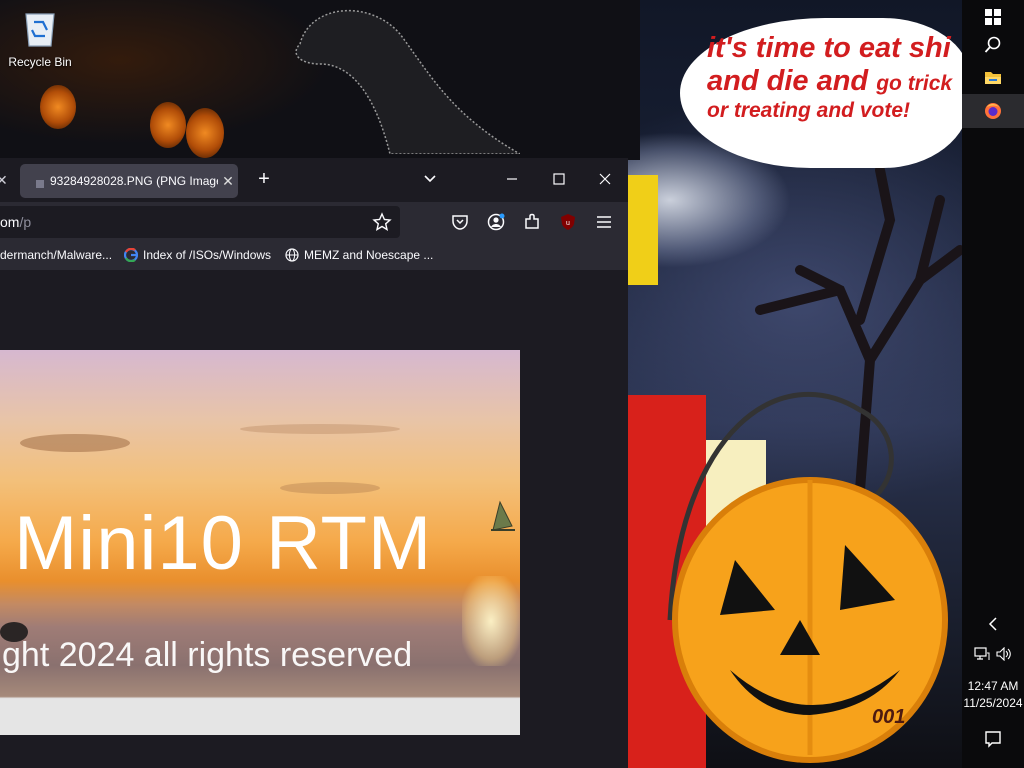  I want to click on system-tray, so click(993, 654).